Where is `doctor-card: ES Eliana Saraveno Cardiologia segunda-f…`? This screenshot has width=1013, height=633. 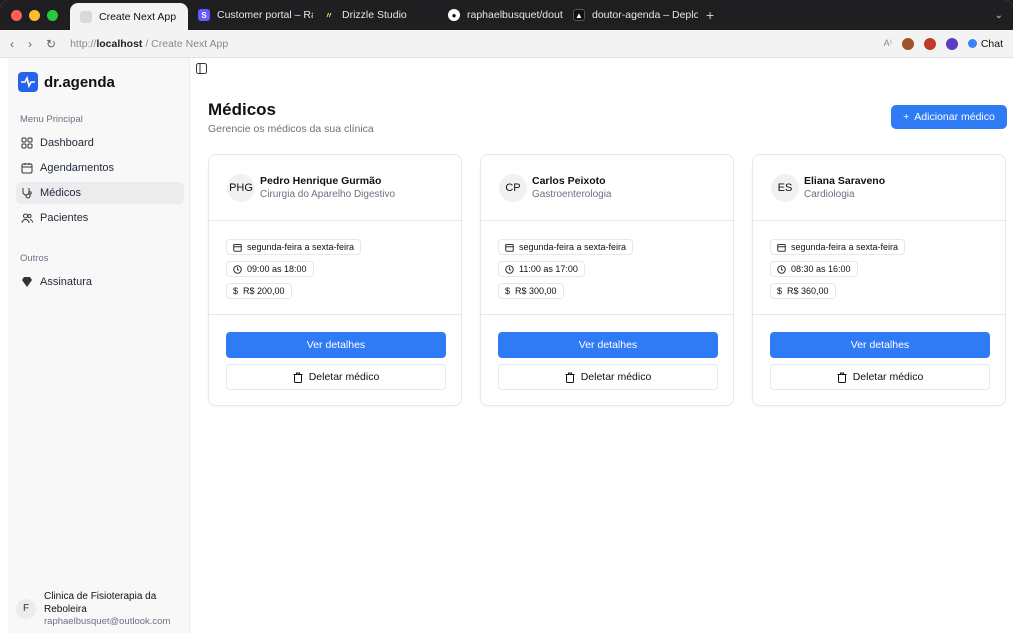
doctor-card: ES Eliana Saraveno Cardiologia segunda-f… is located at coordinates (879, 280).